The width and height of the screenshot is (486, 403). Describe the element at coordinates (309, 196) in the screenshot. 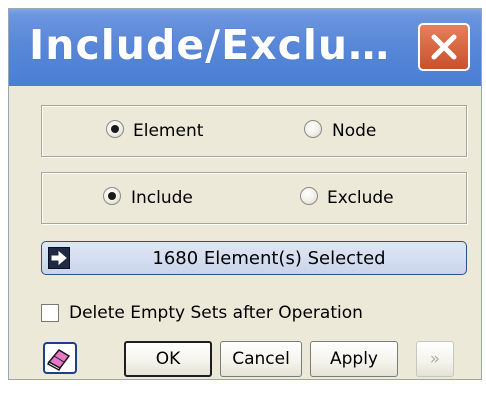

I see `exclude-radio` at that location.